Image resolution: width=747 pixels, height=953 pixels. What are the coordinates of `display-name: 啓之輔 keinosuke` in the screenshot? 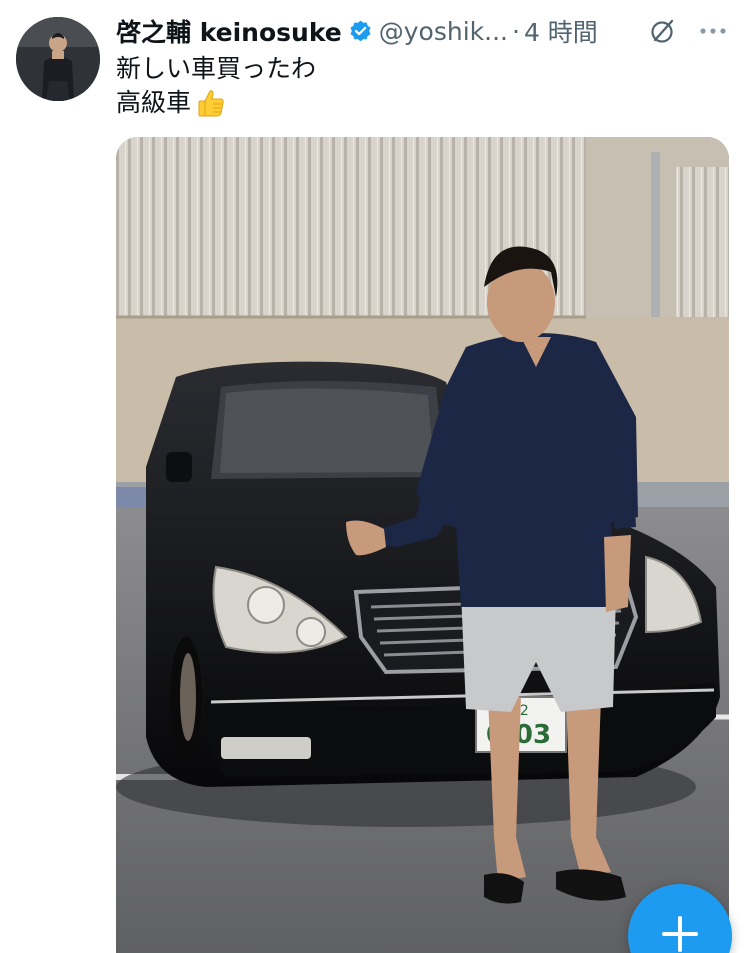 It's located at (229, 31).